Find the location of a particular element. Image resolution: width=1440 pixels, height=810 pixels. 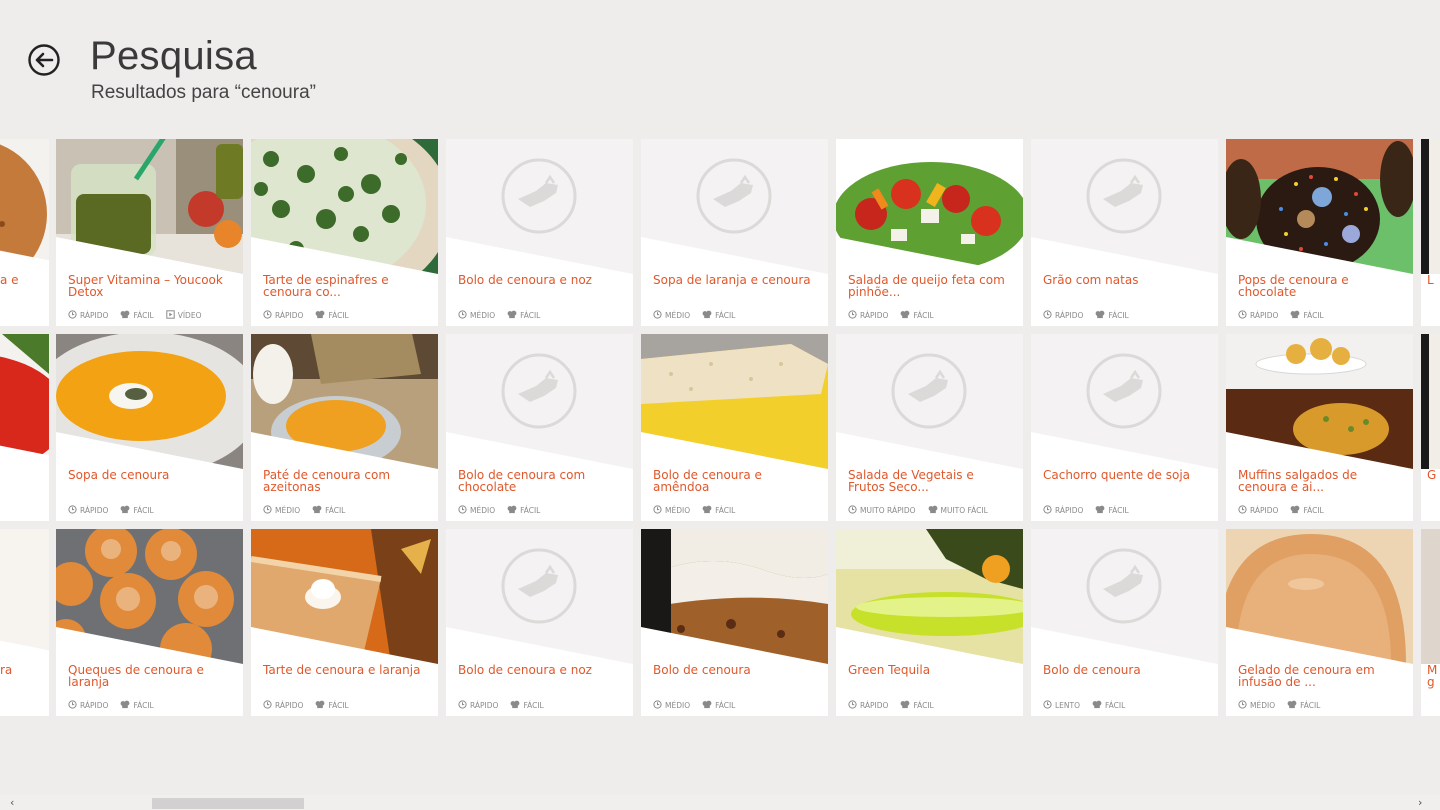

recipe-name: Bolo de cenoura e noz is located at coordinates (525, 280).